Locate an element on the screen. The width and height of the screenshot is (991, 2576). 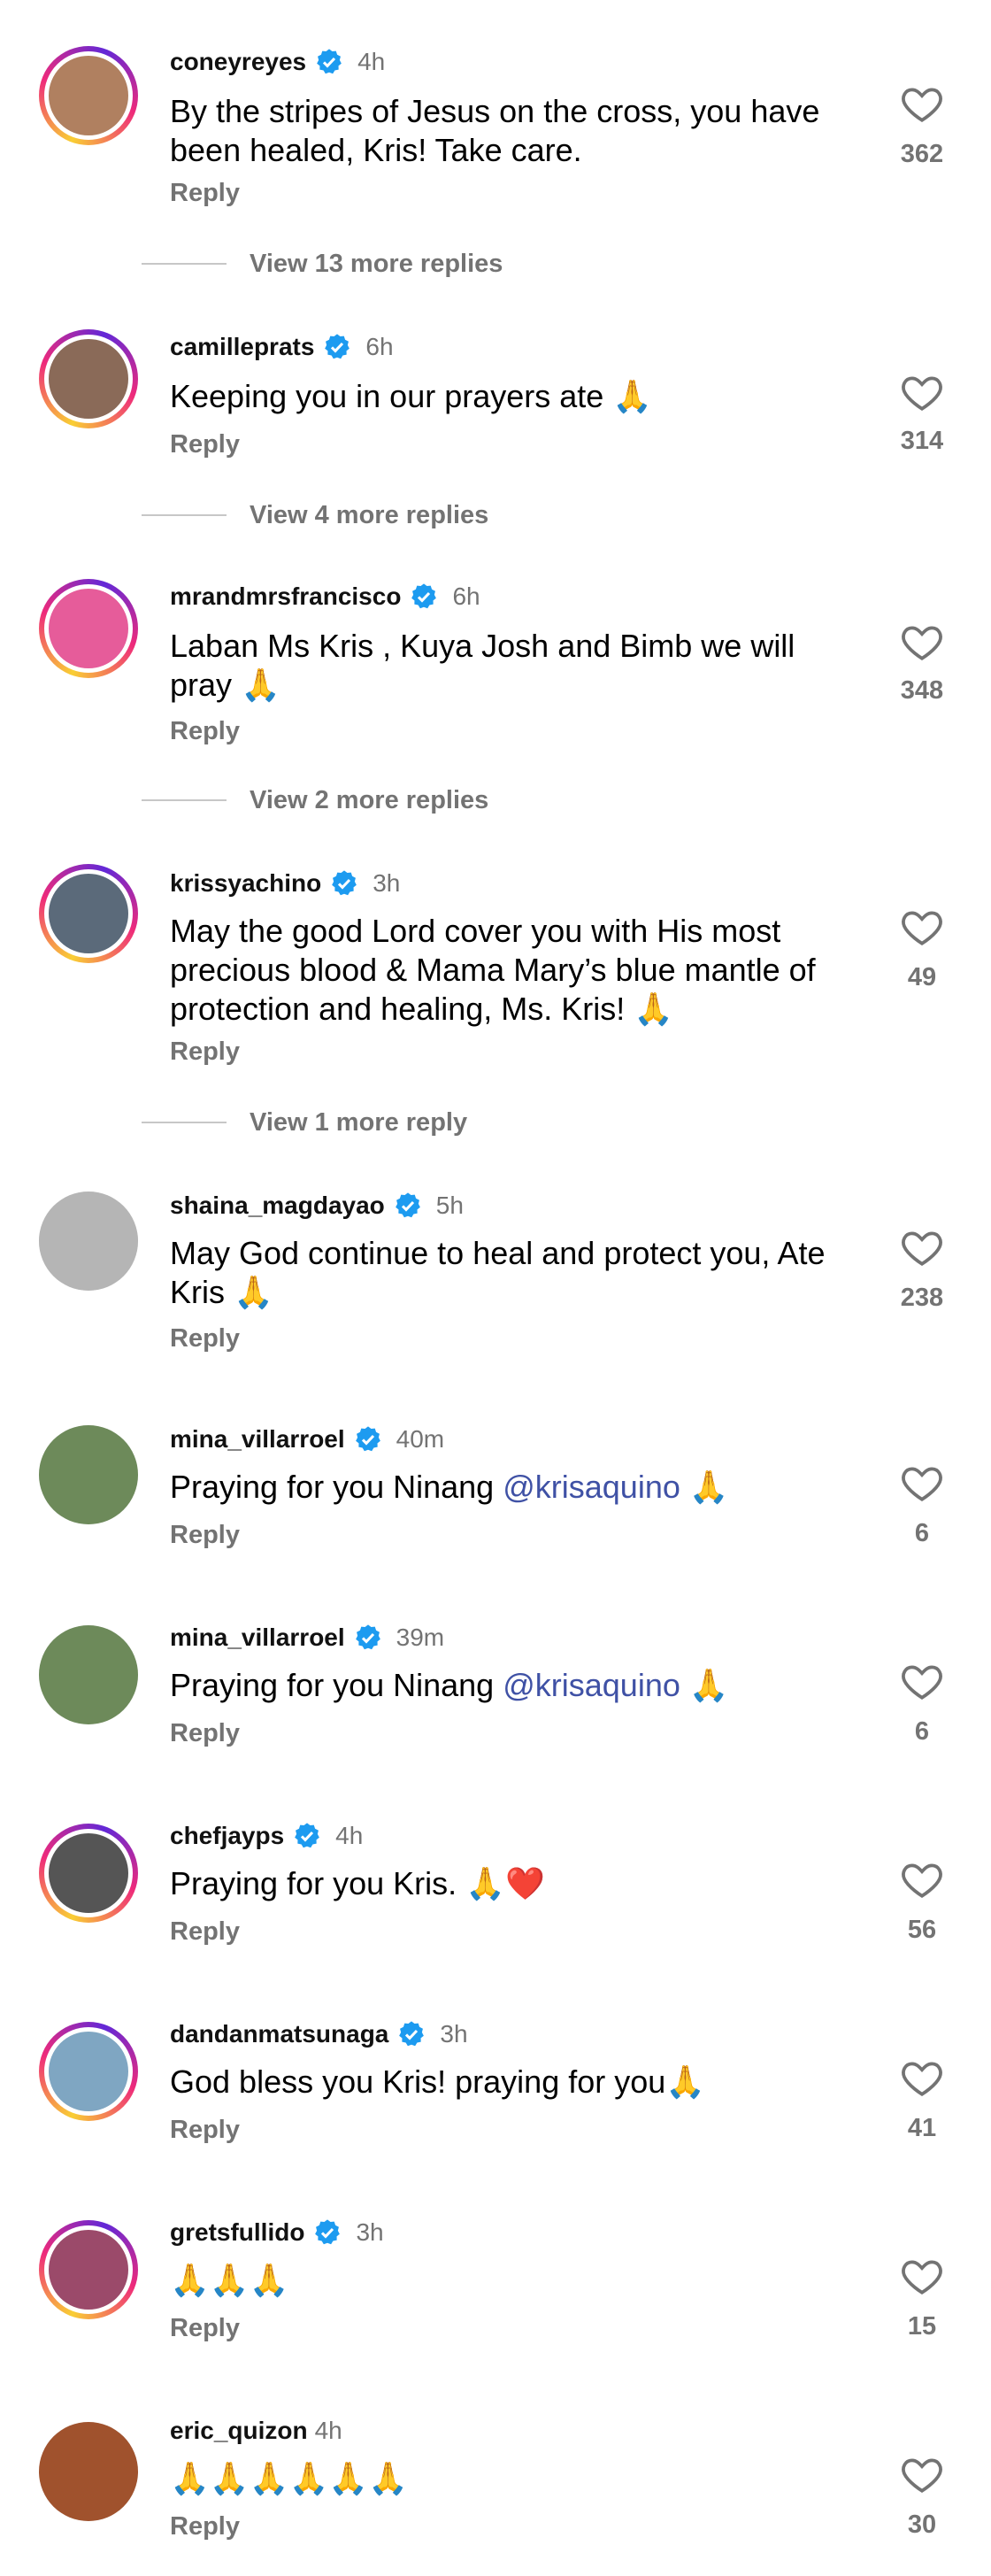
timestamp: 39m is located at coordinates (420, 1637).